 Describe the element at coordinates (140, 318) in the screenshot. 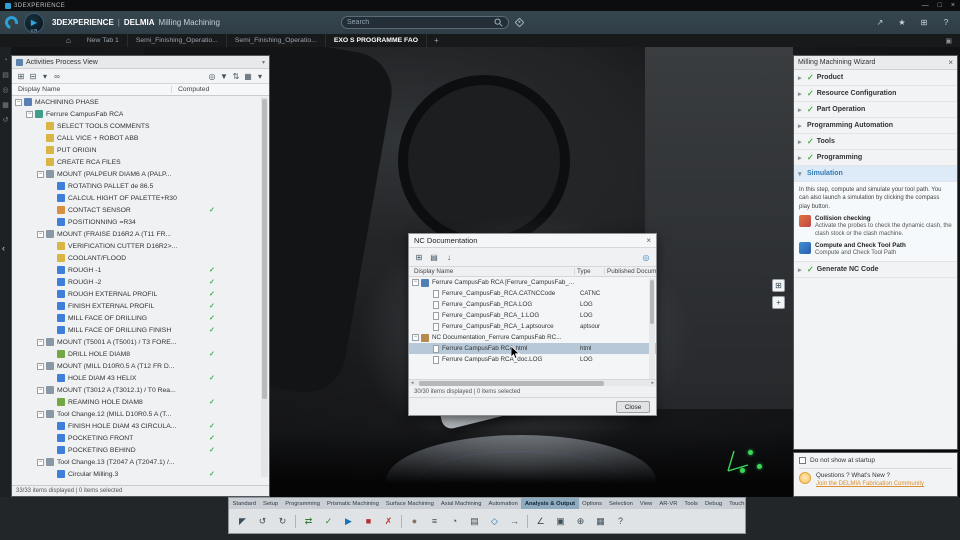

I see `tree-row: MILL FACE OF DRILLING ✓` at that location.